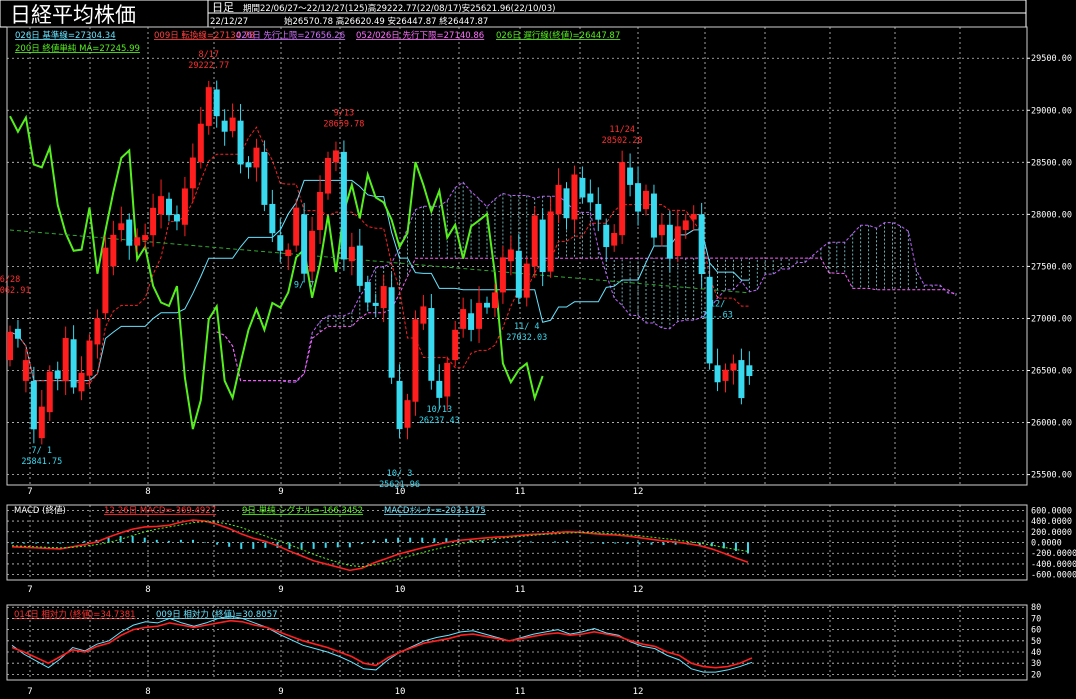 The width and height of the screenshot is (1076, 699). Describe the element at coordinates (1036, 631) in the screenshot. I see `rsi-y-tick-label: 60` at that location.